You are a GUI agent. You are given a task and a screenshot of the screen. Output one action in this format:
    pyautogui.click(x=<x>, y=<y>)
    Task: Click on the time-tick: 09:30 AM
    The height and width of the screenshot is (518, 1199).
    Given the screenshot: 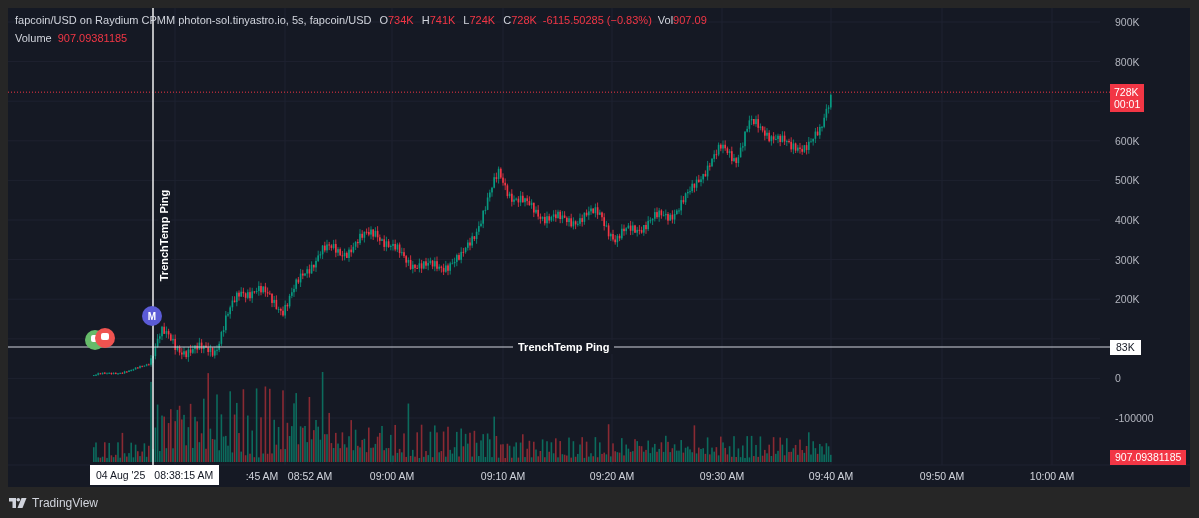 What is the action you would take?
    pyautogui.click(x=722, y=476)
    